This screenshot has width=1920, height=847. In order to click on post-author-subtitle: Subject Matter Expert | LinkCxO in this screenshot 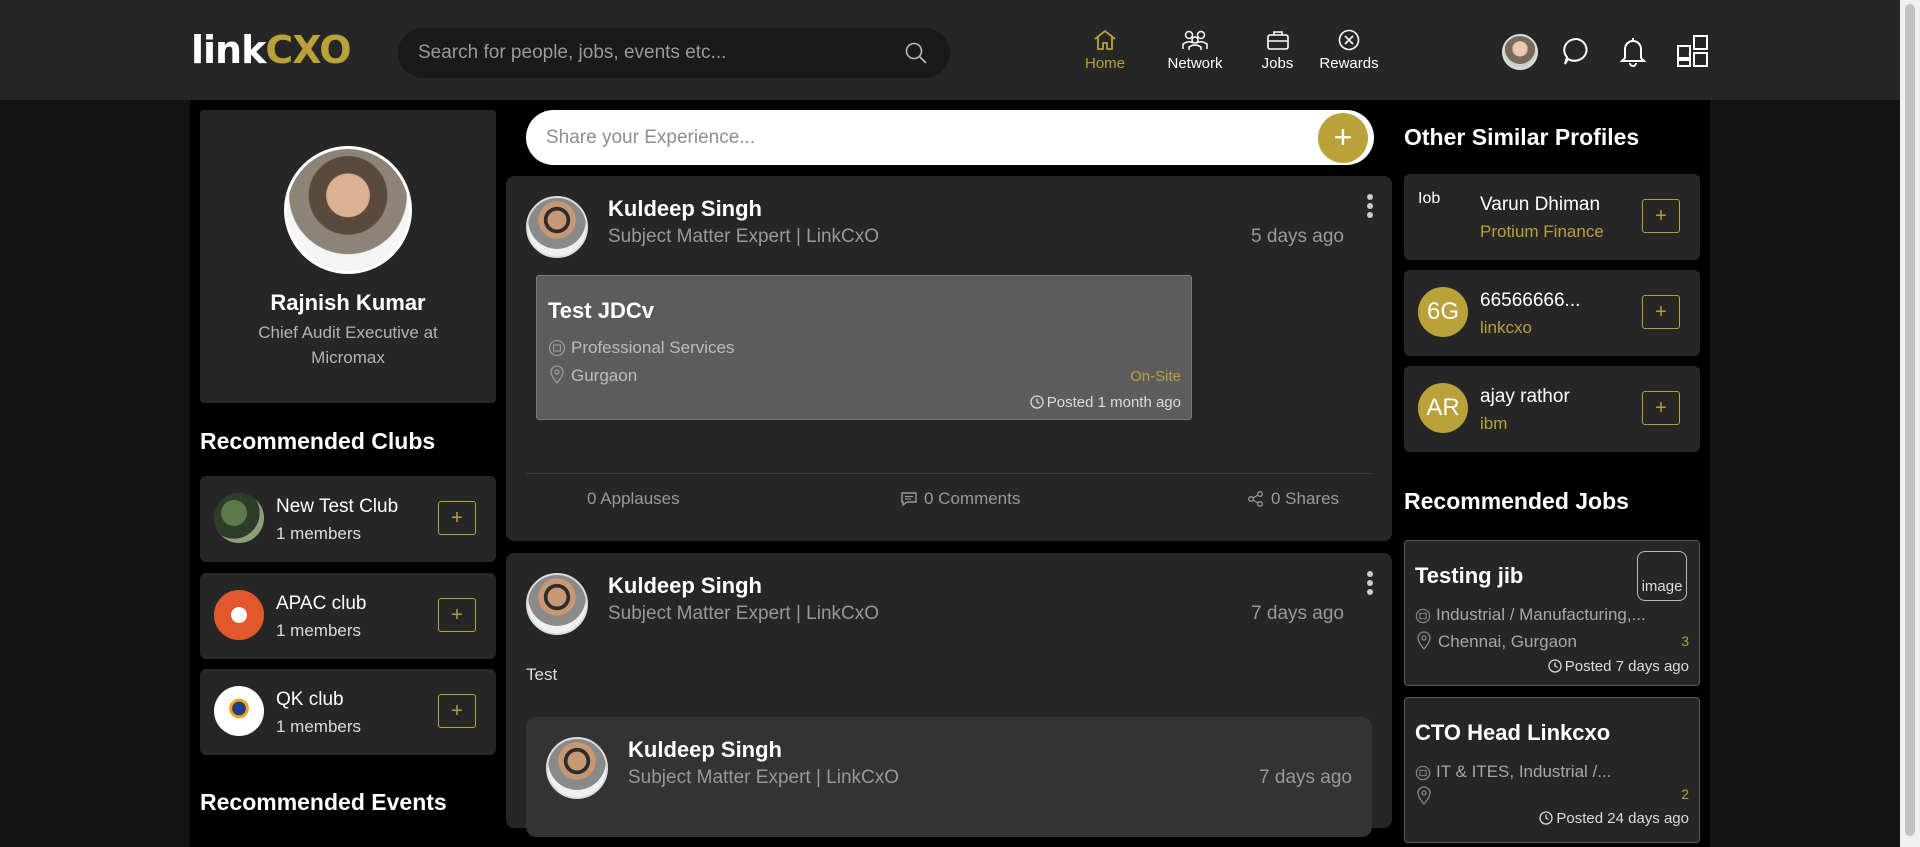, I will do `click(744, 613)`.